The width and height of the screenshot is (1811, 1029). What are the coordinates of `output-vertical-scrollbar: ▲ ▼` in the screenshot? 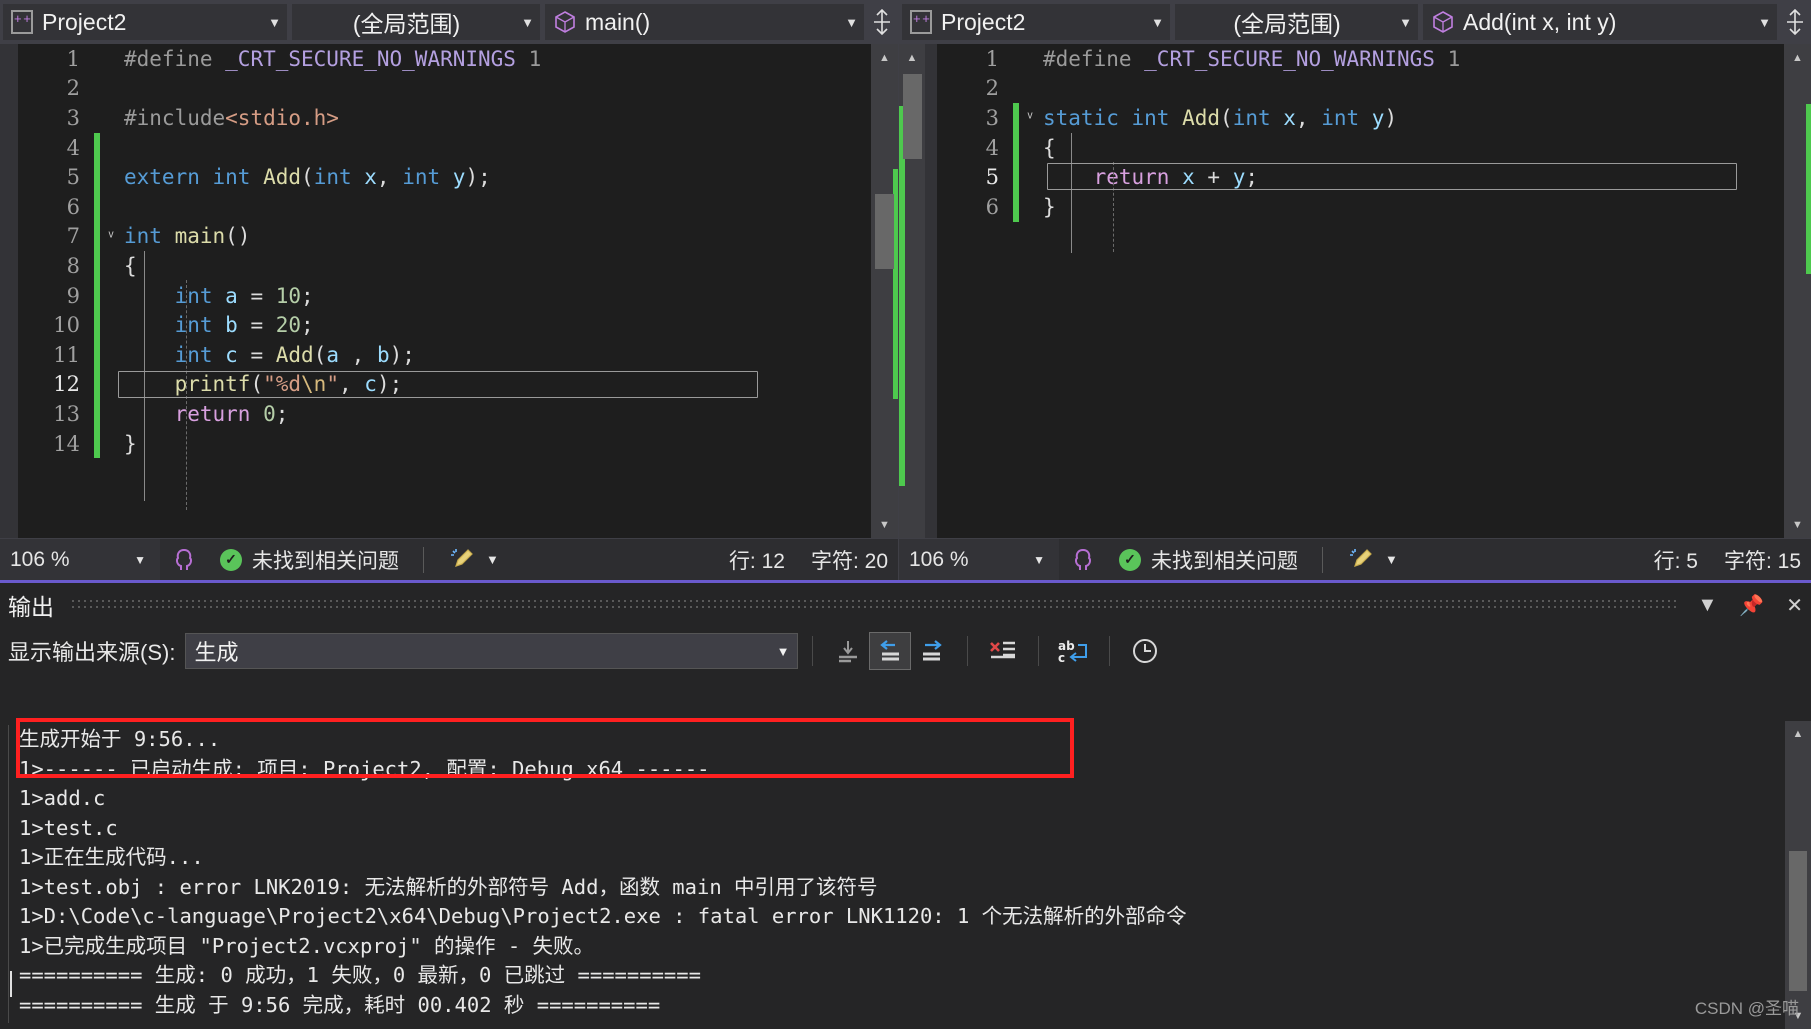 It's located at (1798, 875).